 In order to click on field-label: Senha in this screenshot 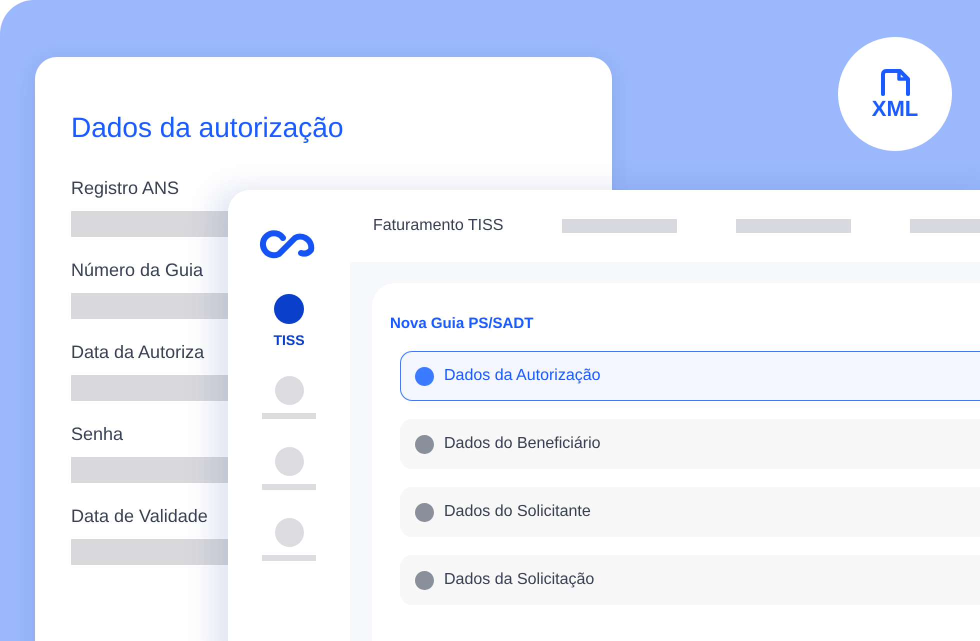, I will do `click(97, 434)`.